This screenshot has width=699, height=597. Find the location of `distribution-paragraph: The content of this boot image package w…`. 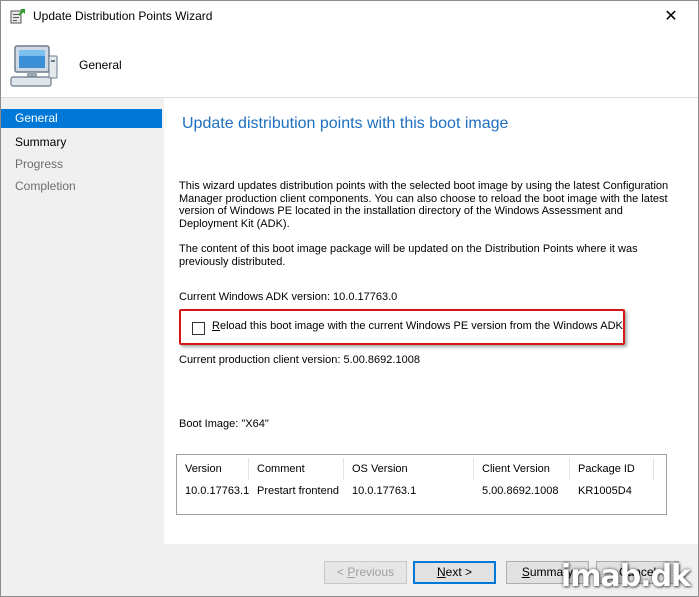

distribution-paragraph: The content of this boot image package w… is located at coordinates (408, 255).